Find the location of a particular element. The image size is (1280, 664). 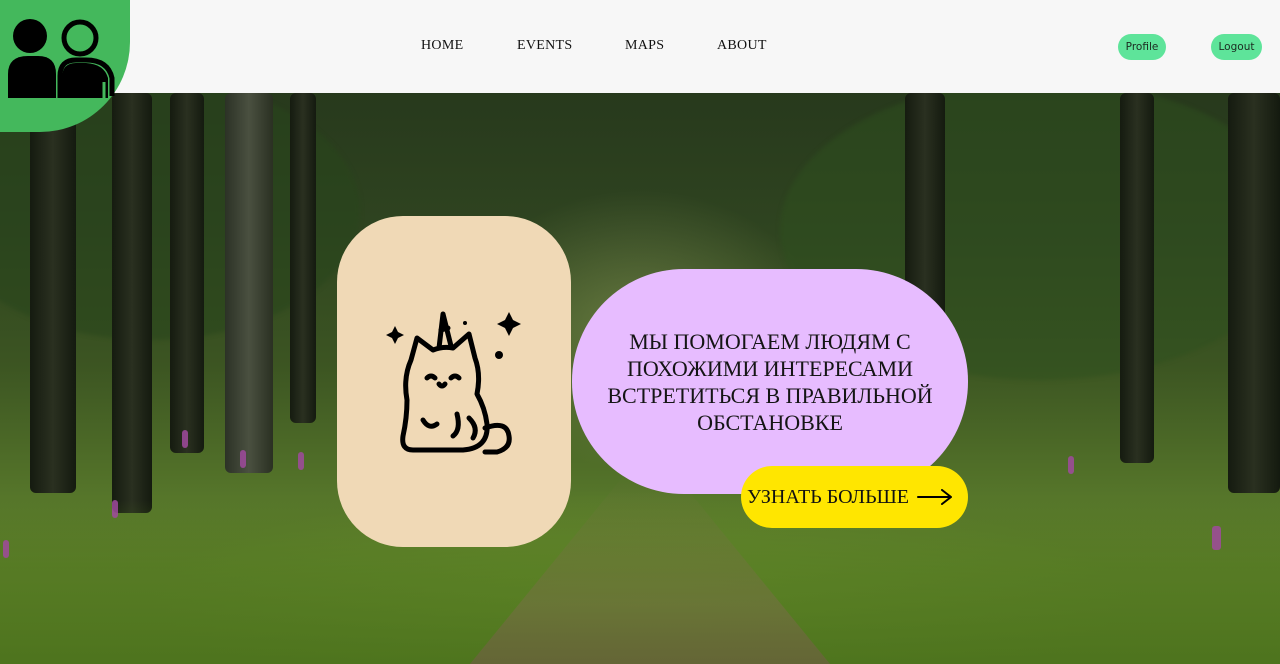

arrow-right-icon is located at coordinates (934, 497).